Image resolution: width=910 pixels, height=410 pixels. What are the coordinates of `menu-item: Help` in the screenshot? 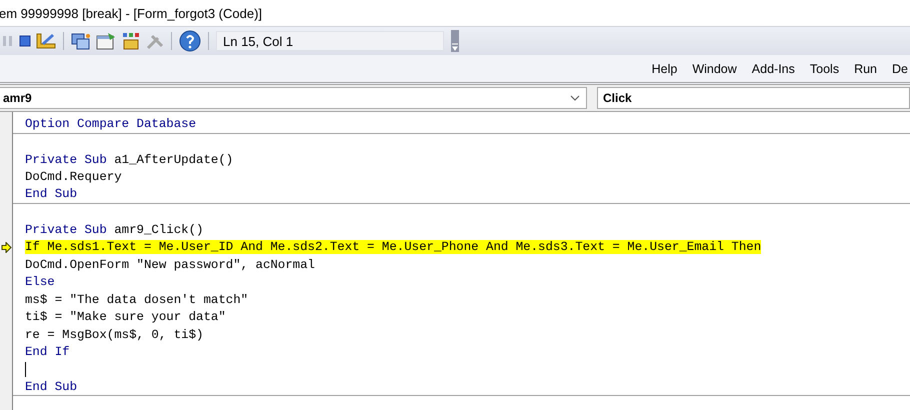 It's located at (665, 69).